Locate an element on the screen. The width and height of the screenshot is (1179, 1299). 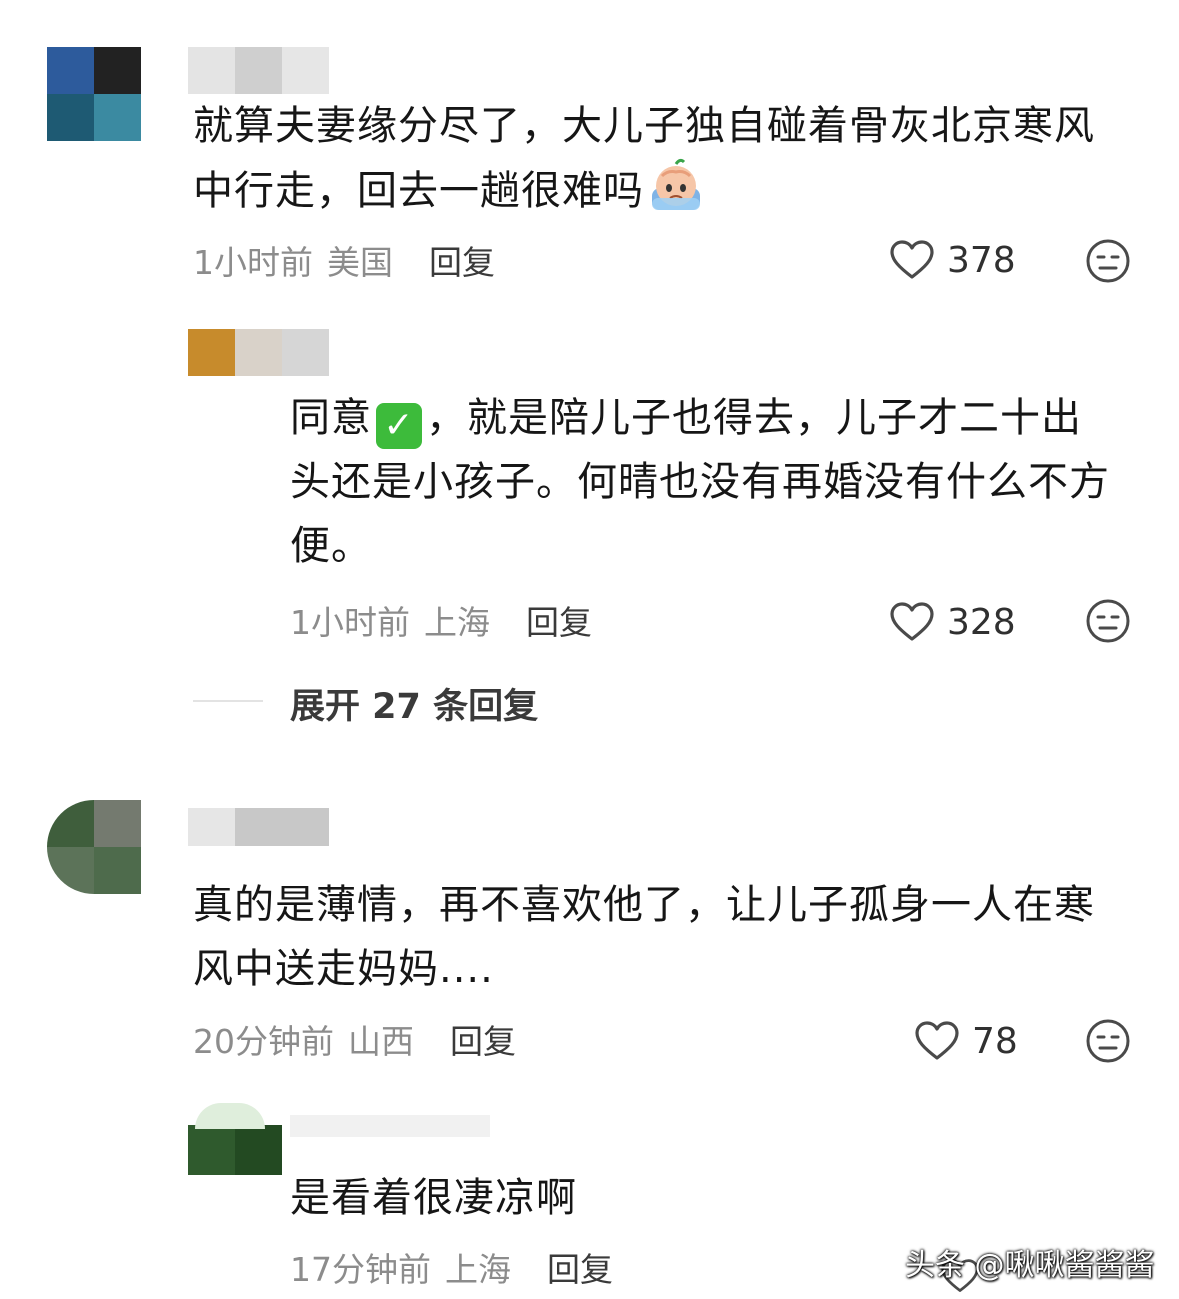
like-button: 78 is located at coordinates (966, 1041).